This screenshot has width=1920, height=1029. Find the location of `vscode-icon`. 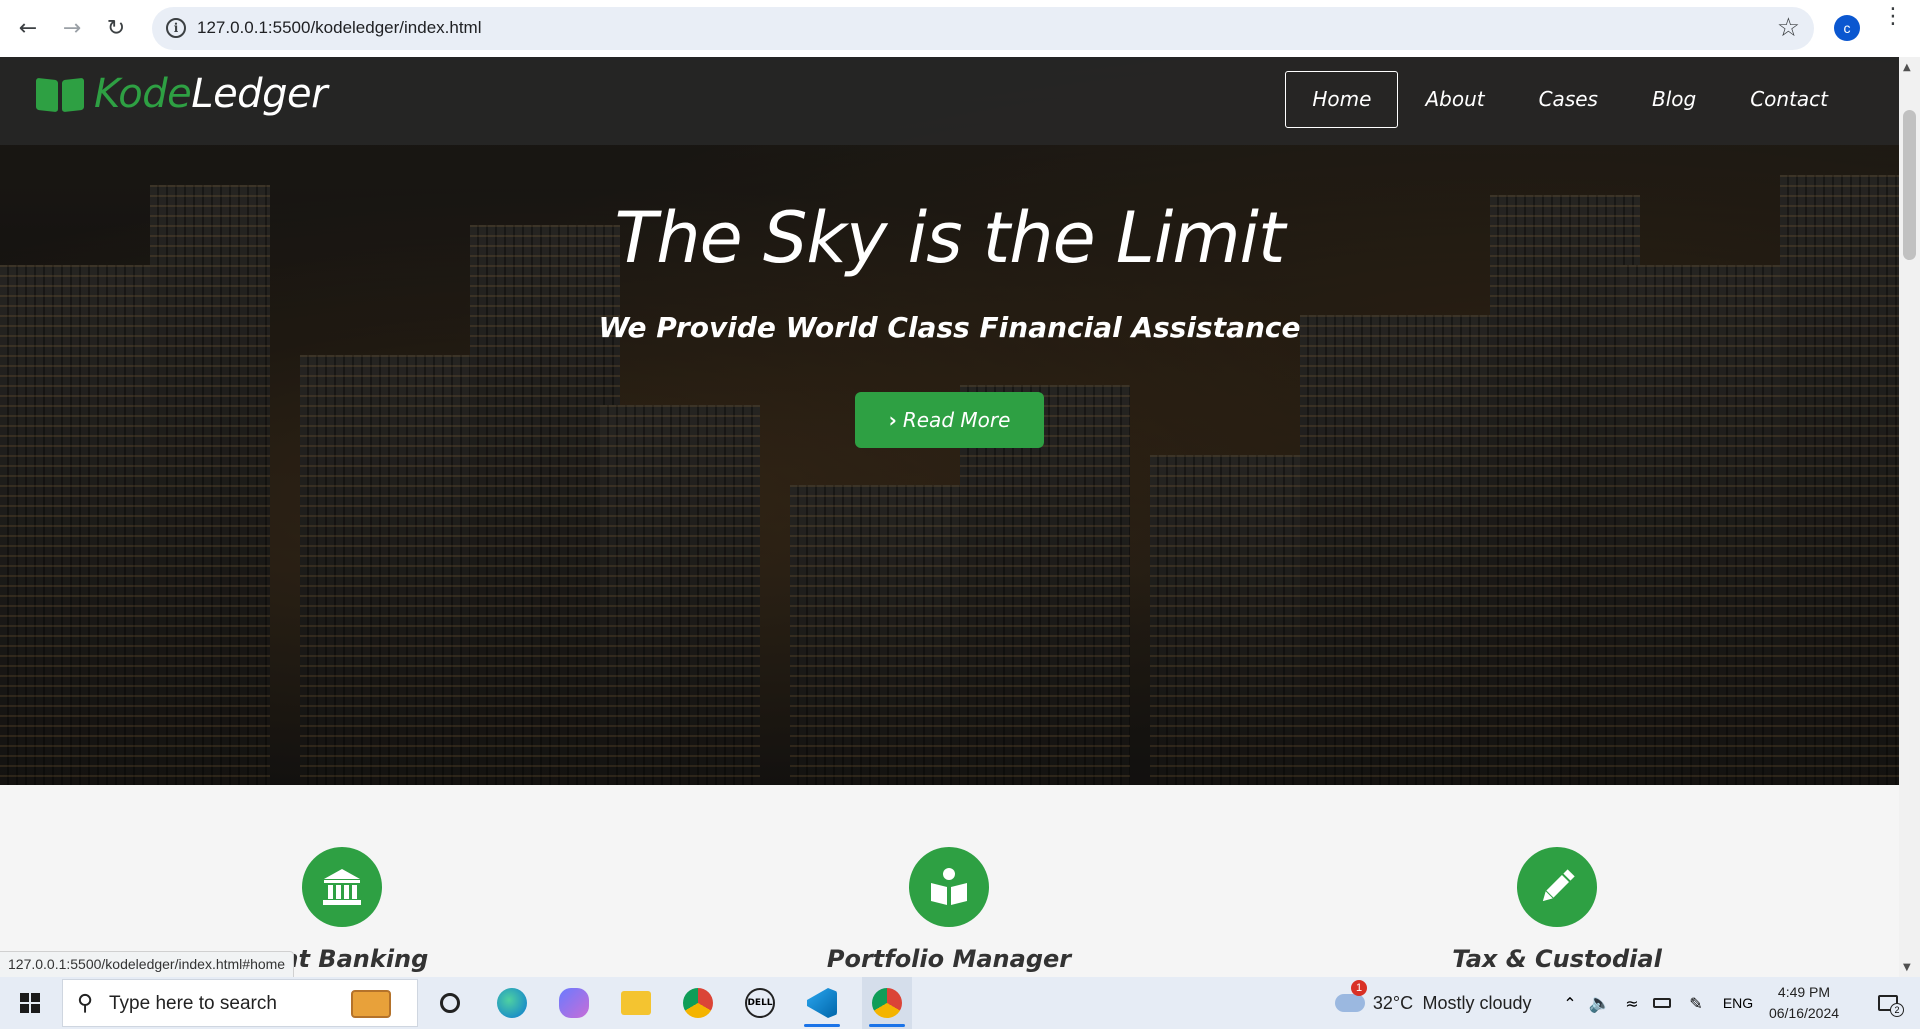

vscode-icon is located at coordinates (822, 1003).